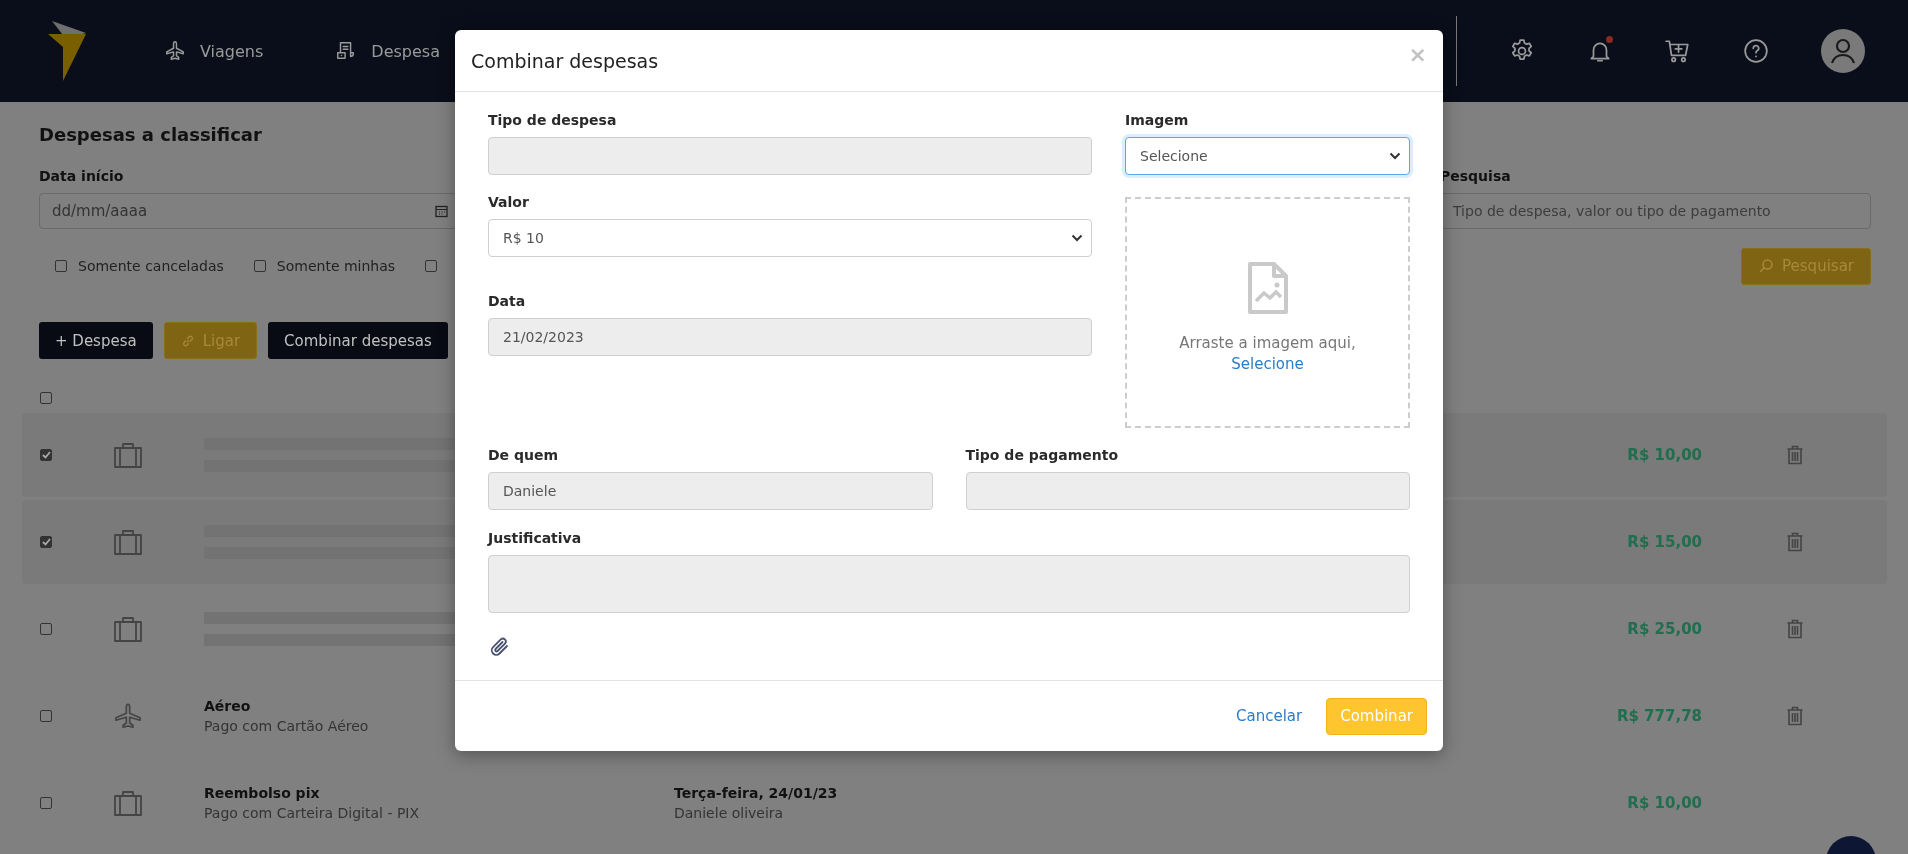  I want to click on field-label: Tipo de pagamento, so click(1042, 455).